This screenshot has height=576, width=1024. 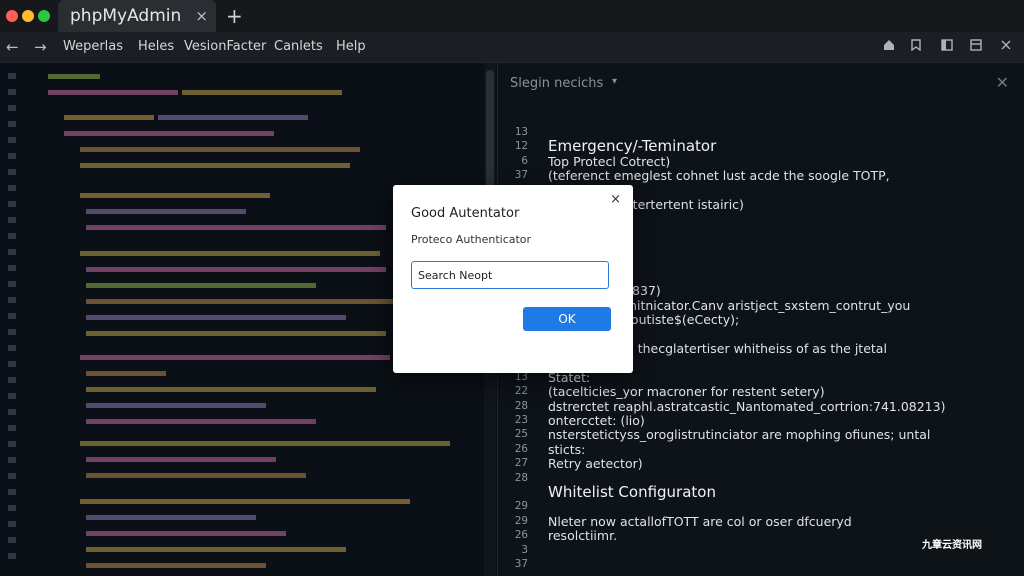 What do you see at coordinates (614, 81) in the screenshot?
I see `chevron-down-icon: ▾` at bounding box center [614, 81].